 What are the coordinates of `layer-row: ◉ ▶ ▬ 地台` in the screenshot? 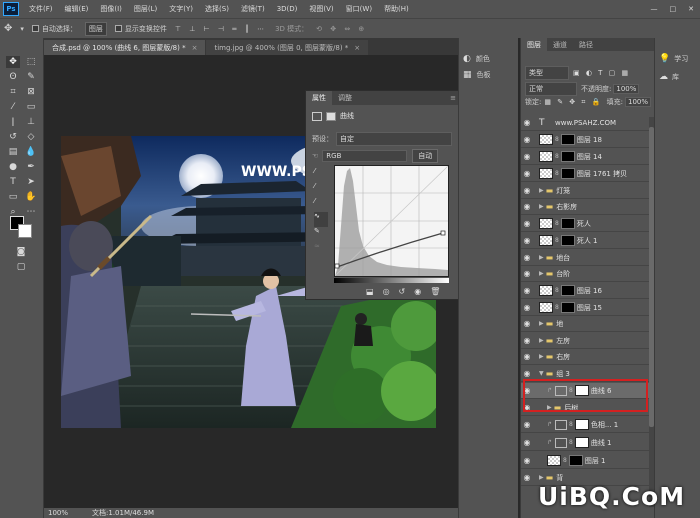 It's located at (586, 258).